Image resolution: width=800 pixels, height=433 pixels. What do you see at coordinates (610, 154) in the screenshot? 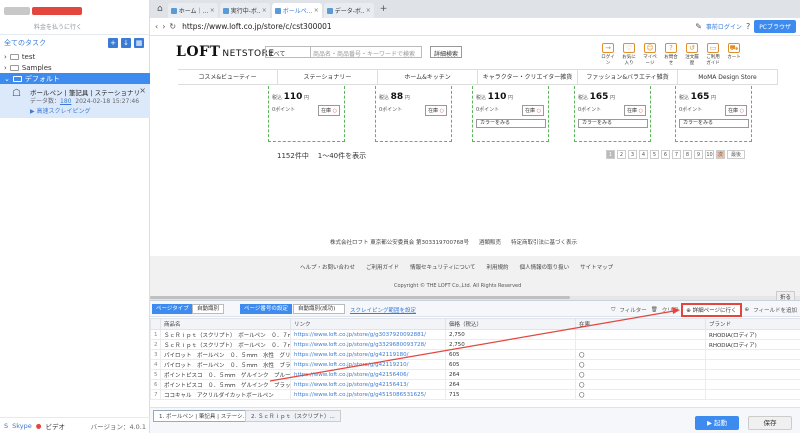
I see `page-1: 1` at bounding box center [610, 154].